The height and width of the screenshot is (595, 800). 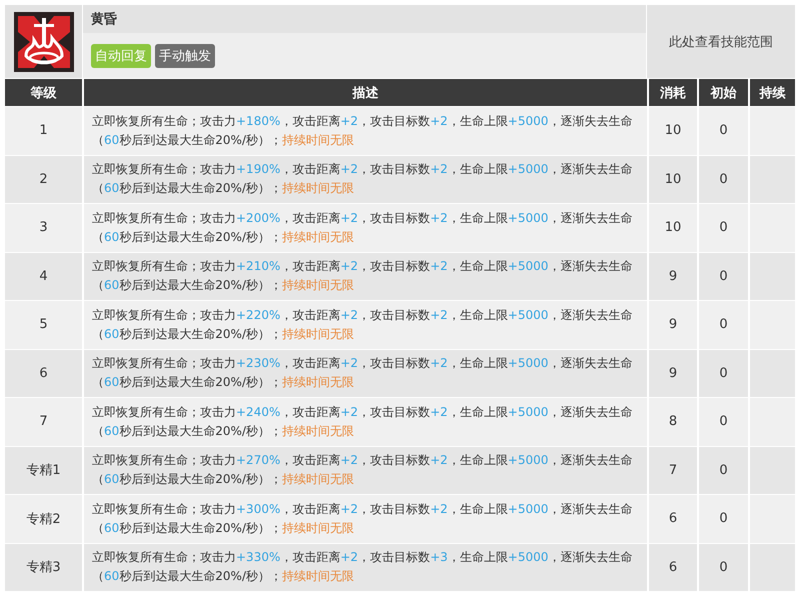 I want to click on level-cell: 4, so click(x=43, y=276).